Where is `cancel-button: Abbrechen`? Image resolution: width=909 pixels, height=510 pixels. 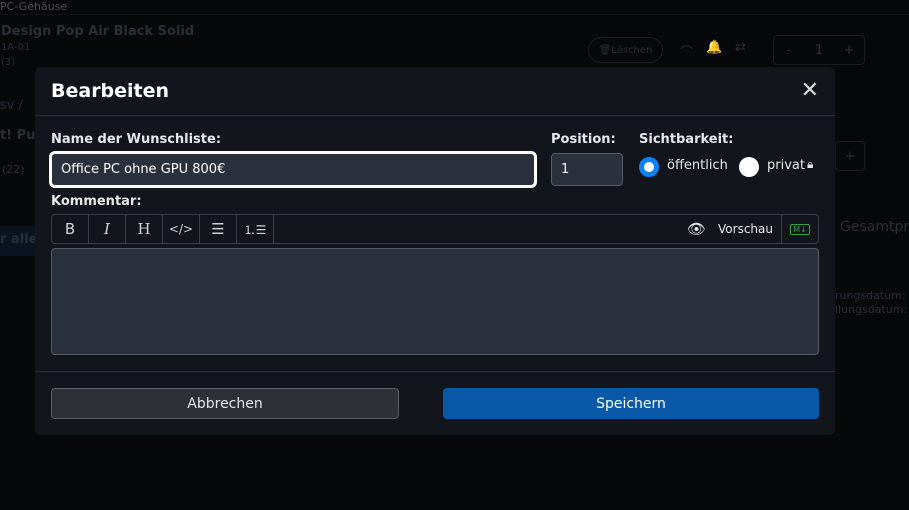 cancel-button: Abbrechen is located at coordinates (225, 403).